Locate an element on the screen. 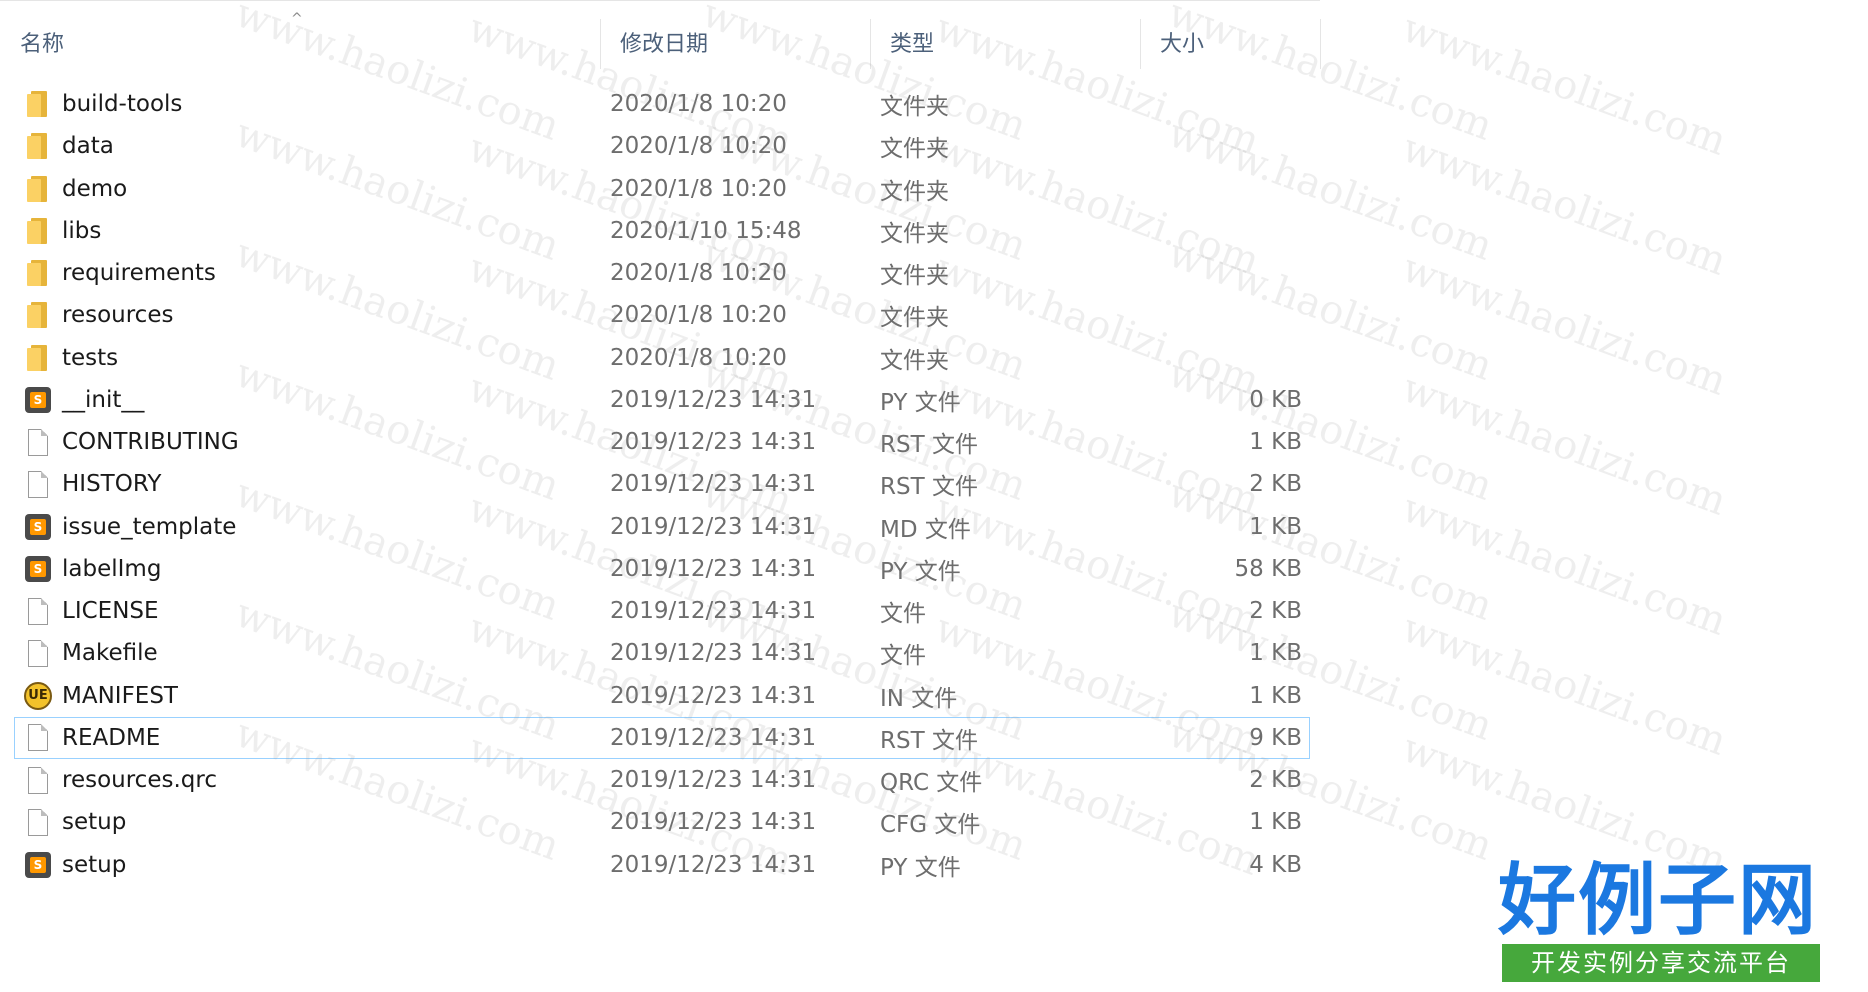 The image size is (1868, 992). file-name: demo is located at coordinates (95, 188).